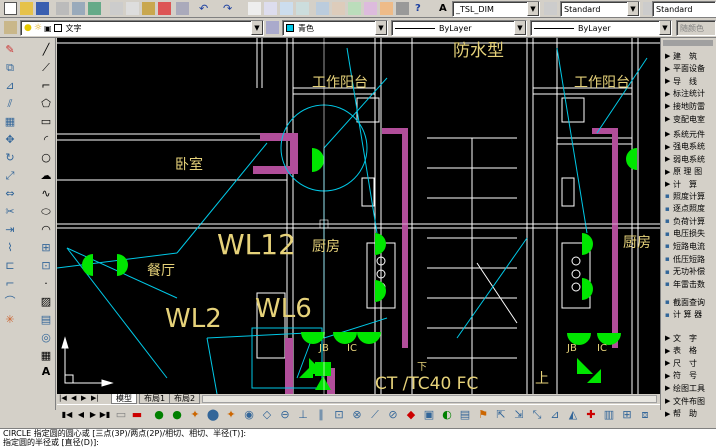 The height and width of the screenshot is (447, 716). What do you see at coordinates (411, 415) in the screenshot?
I see `tool-a-icon: ◆` at bounding box center [411, 415].